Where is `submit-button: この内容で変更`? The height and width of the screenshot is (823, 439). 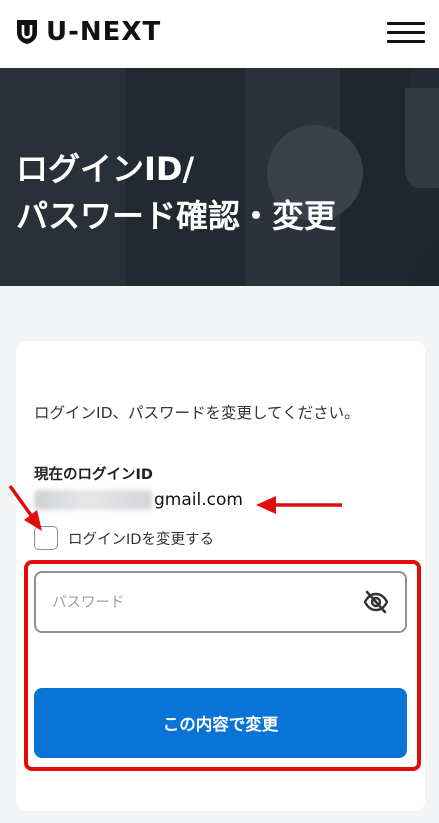 submit-button: この内容で変更 is located at coordinates (220, 723).